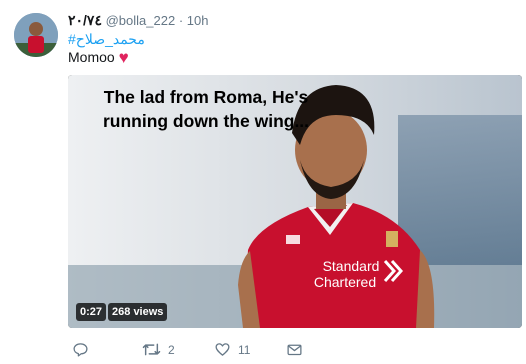 Image resolution: width=526 pixels, height=364 pixels. I want to click on like-button: 11, so click(232, 349).